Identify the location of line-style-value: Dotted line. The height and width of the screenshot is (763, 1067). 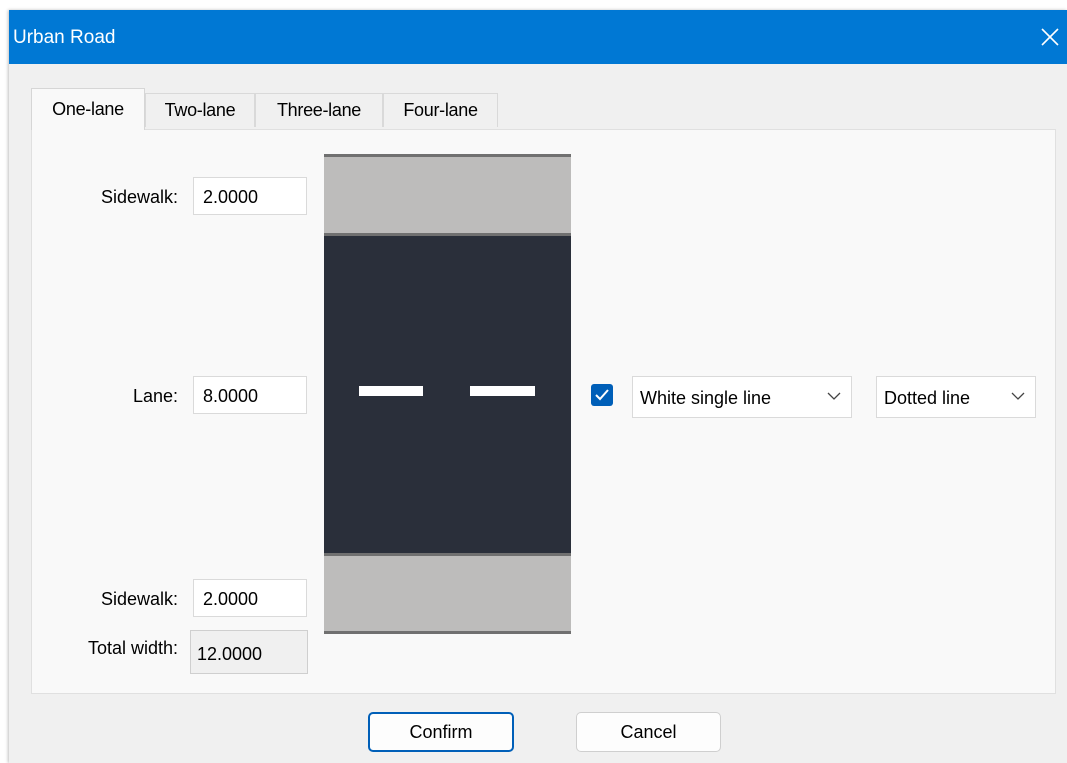
(927, 398).